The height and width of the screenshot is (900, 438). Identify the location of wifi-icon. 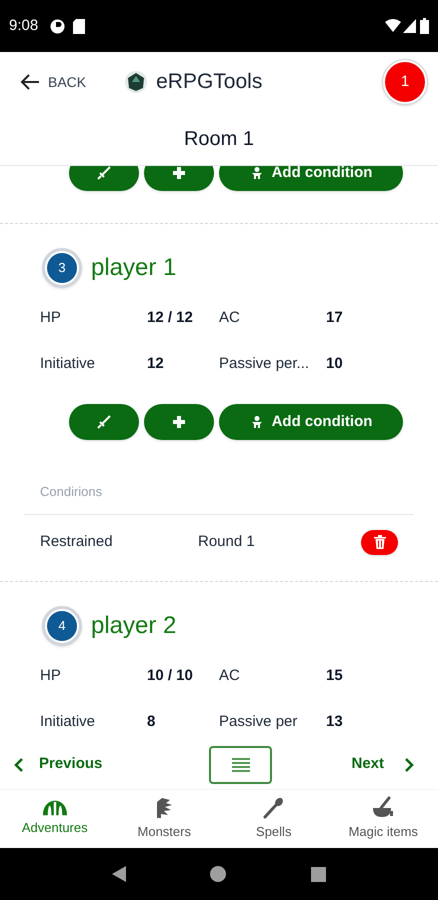
(393, 26).